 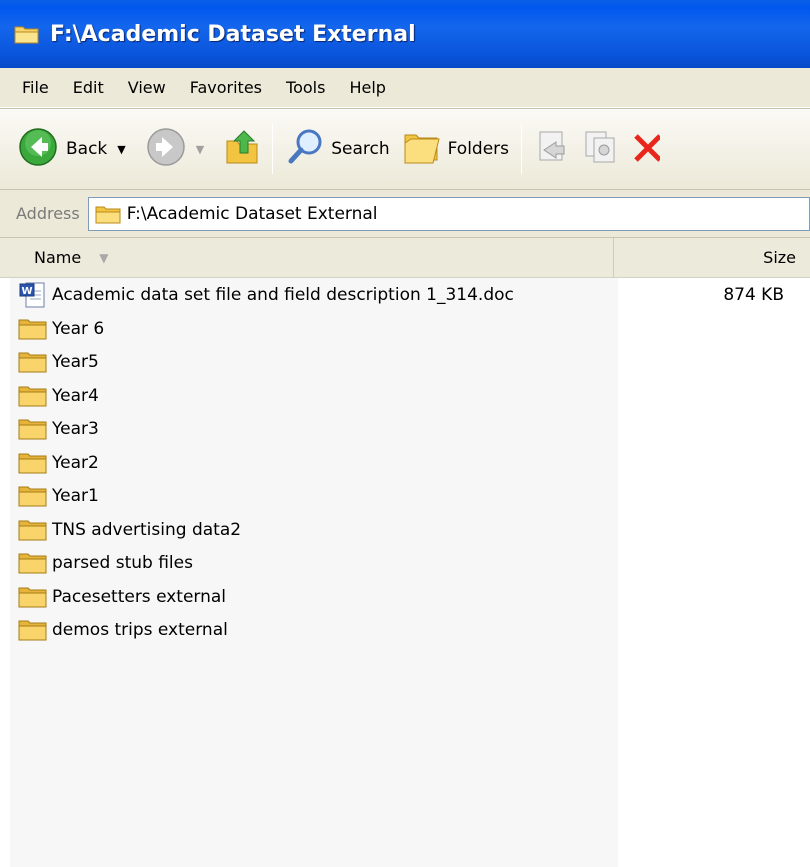 I want to click on column-name-header: Name ▼, so click(x=307, y=257).